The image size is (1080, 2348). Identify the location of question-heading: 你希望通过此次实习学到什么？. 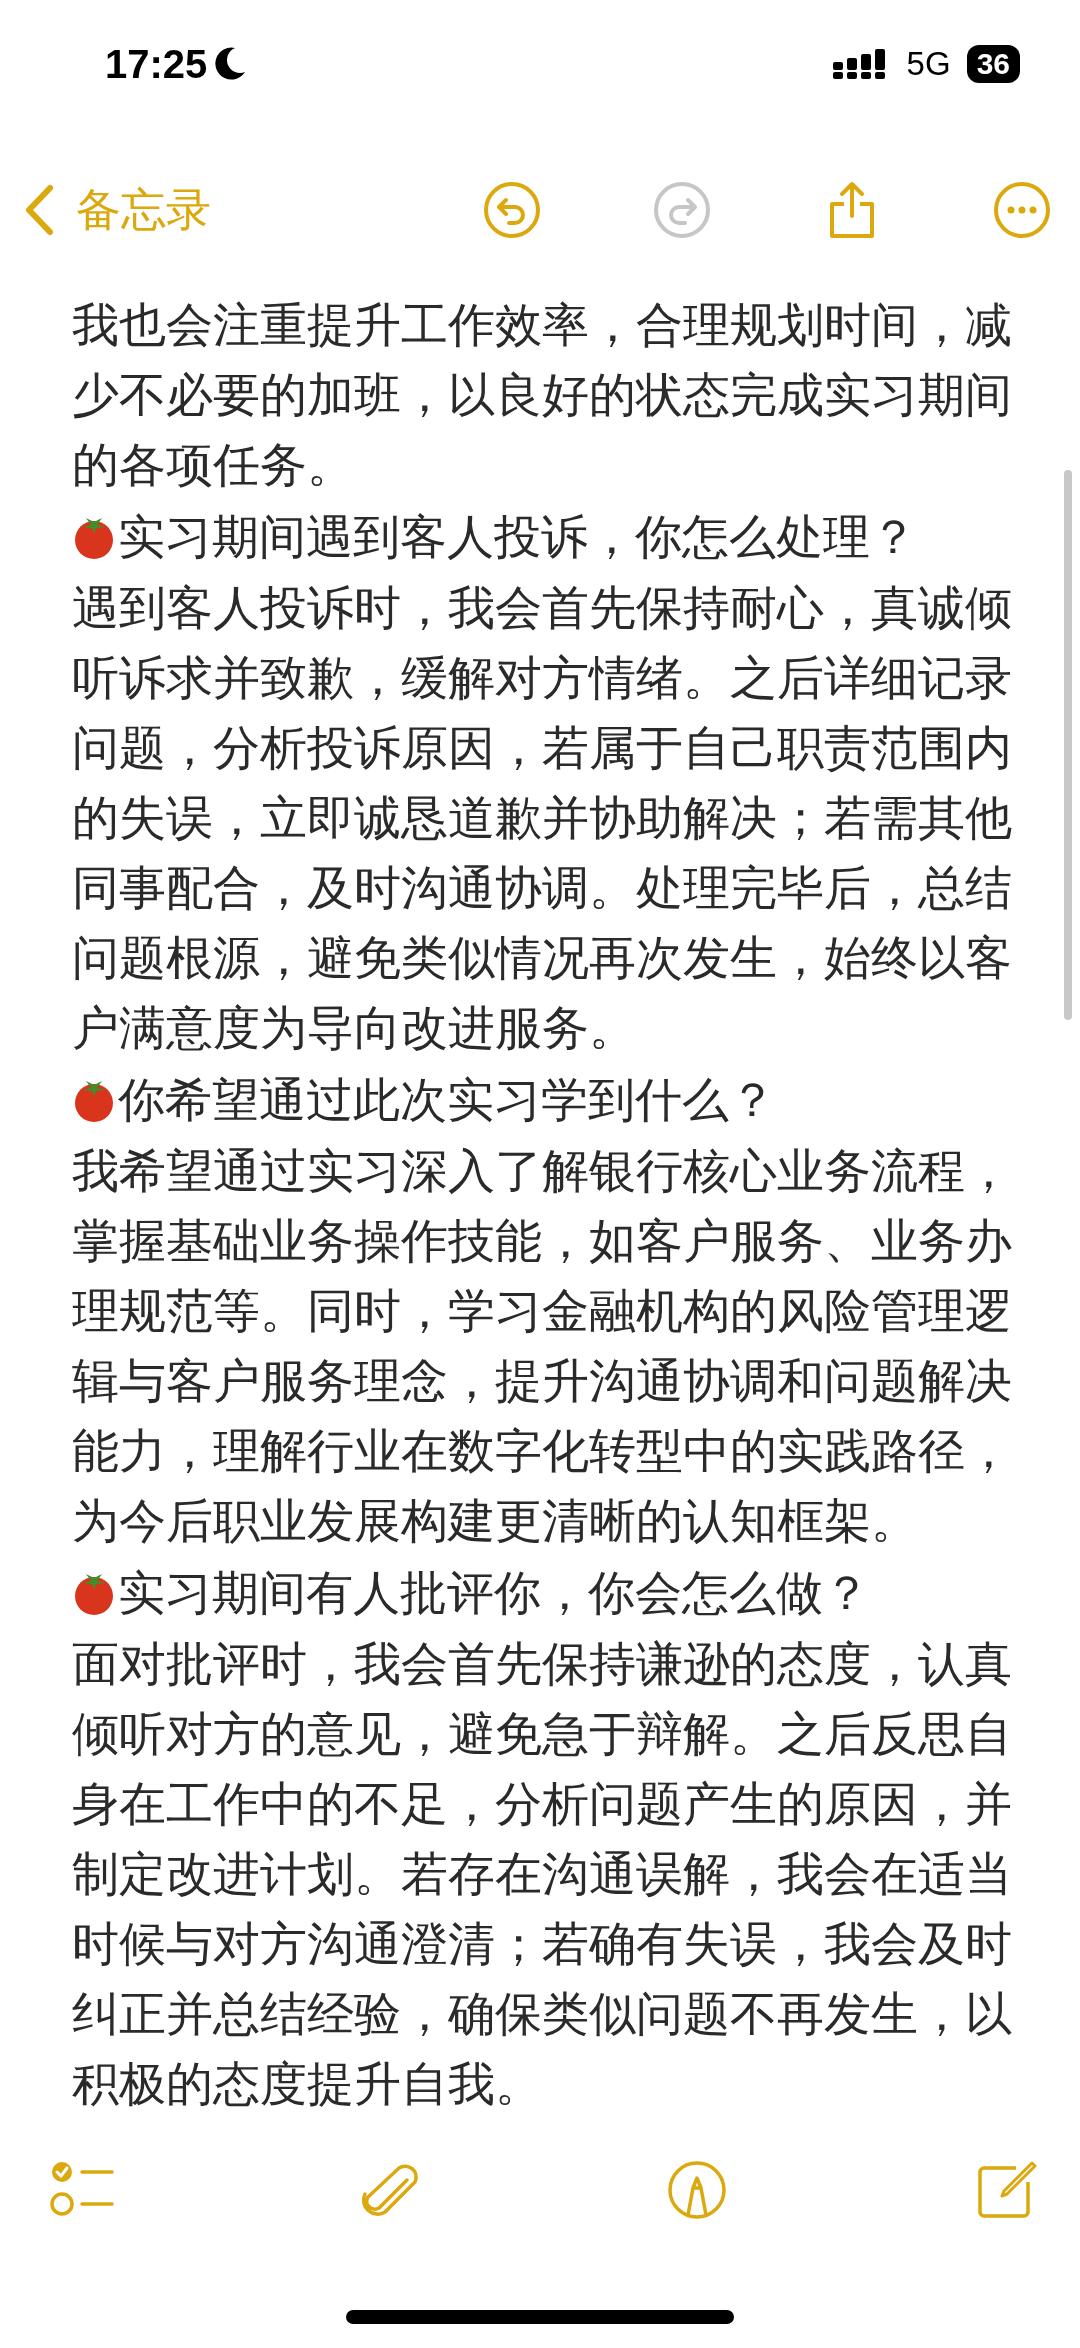
(447, 1099).